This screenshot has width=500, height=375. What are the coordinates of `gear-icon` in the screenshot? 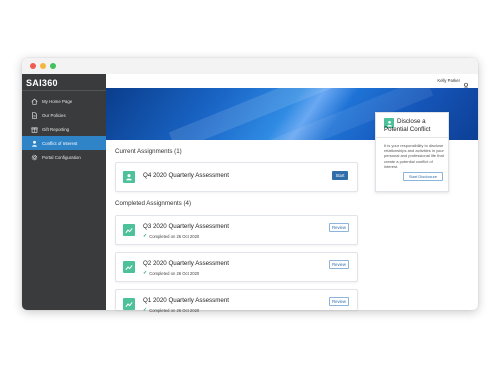 It's located at (34, 157).